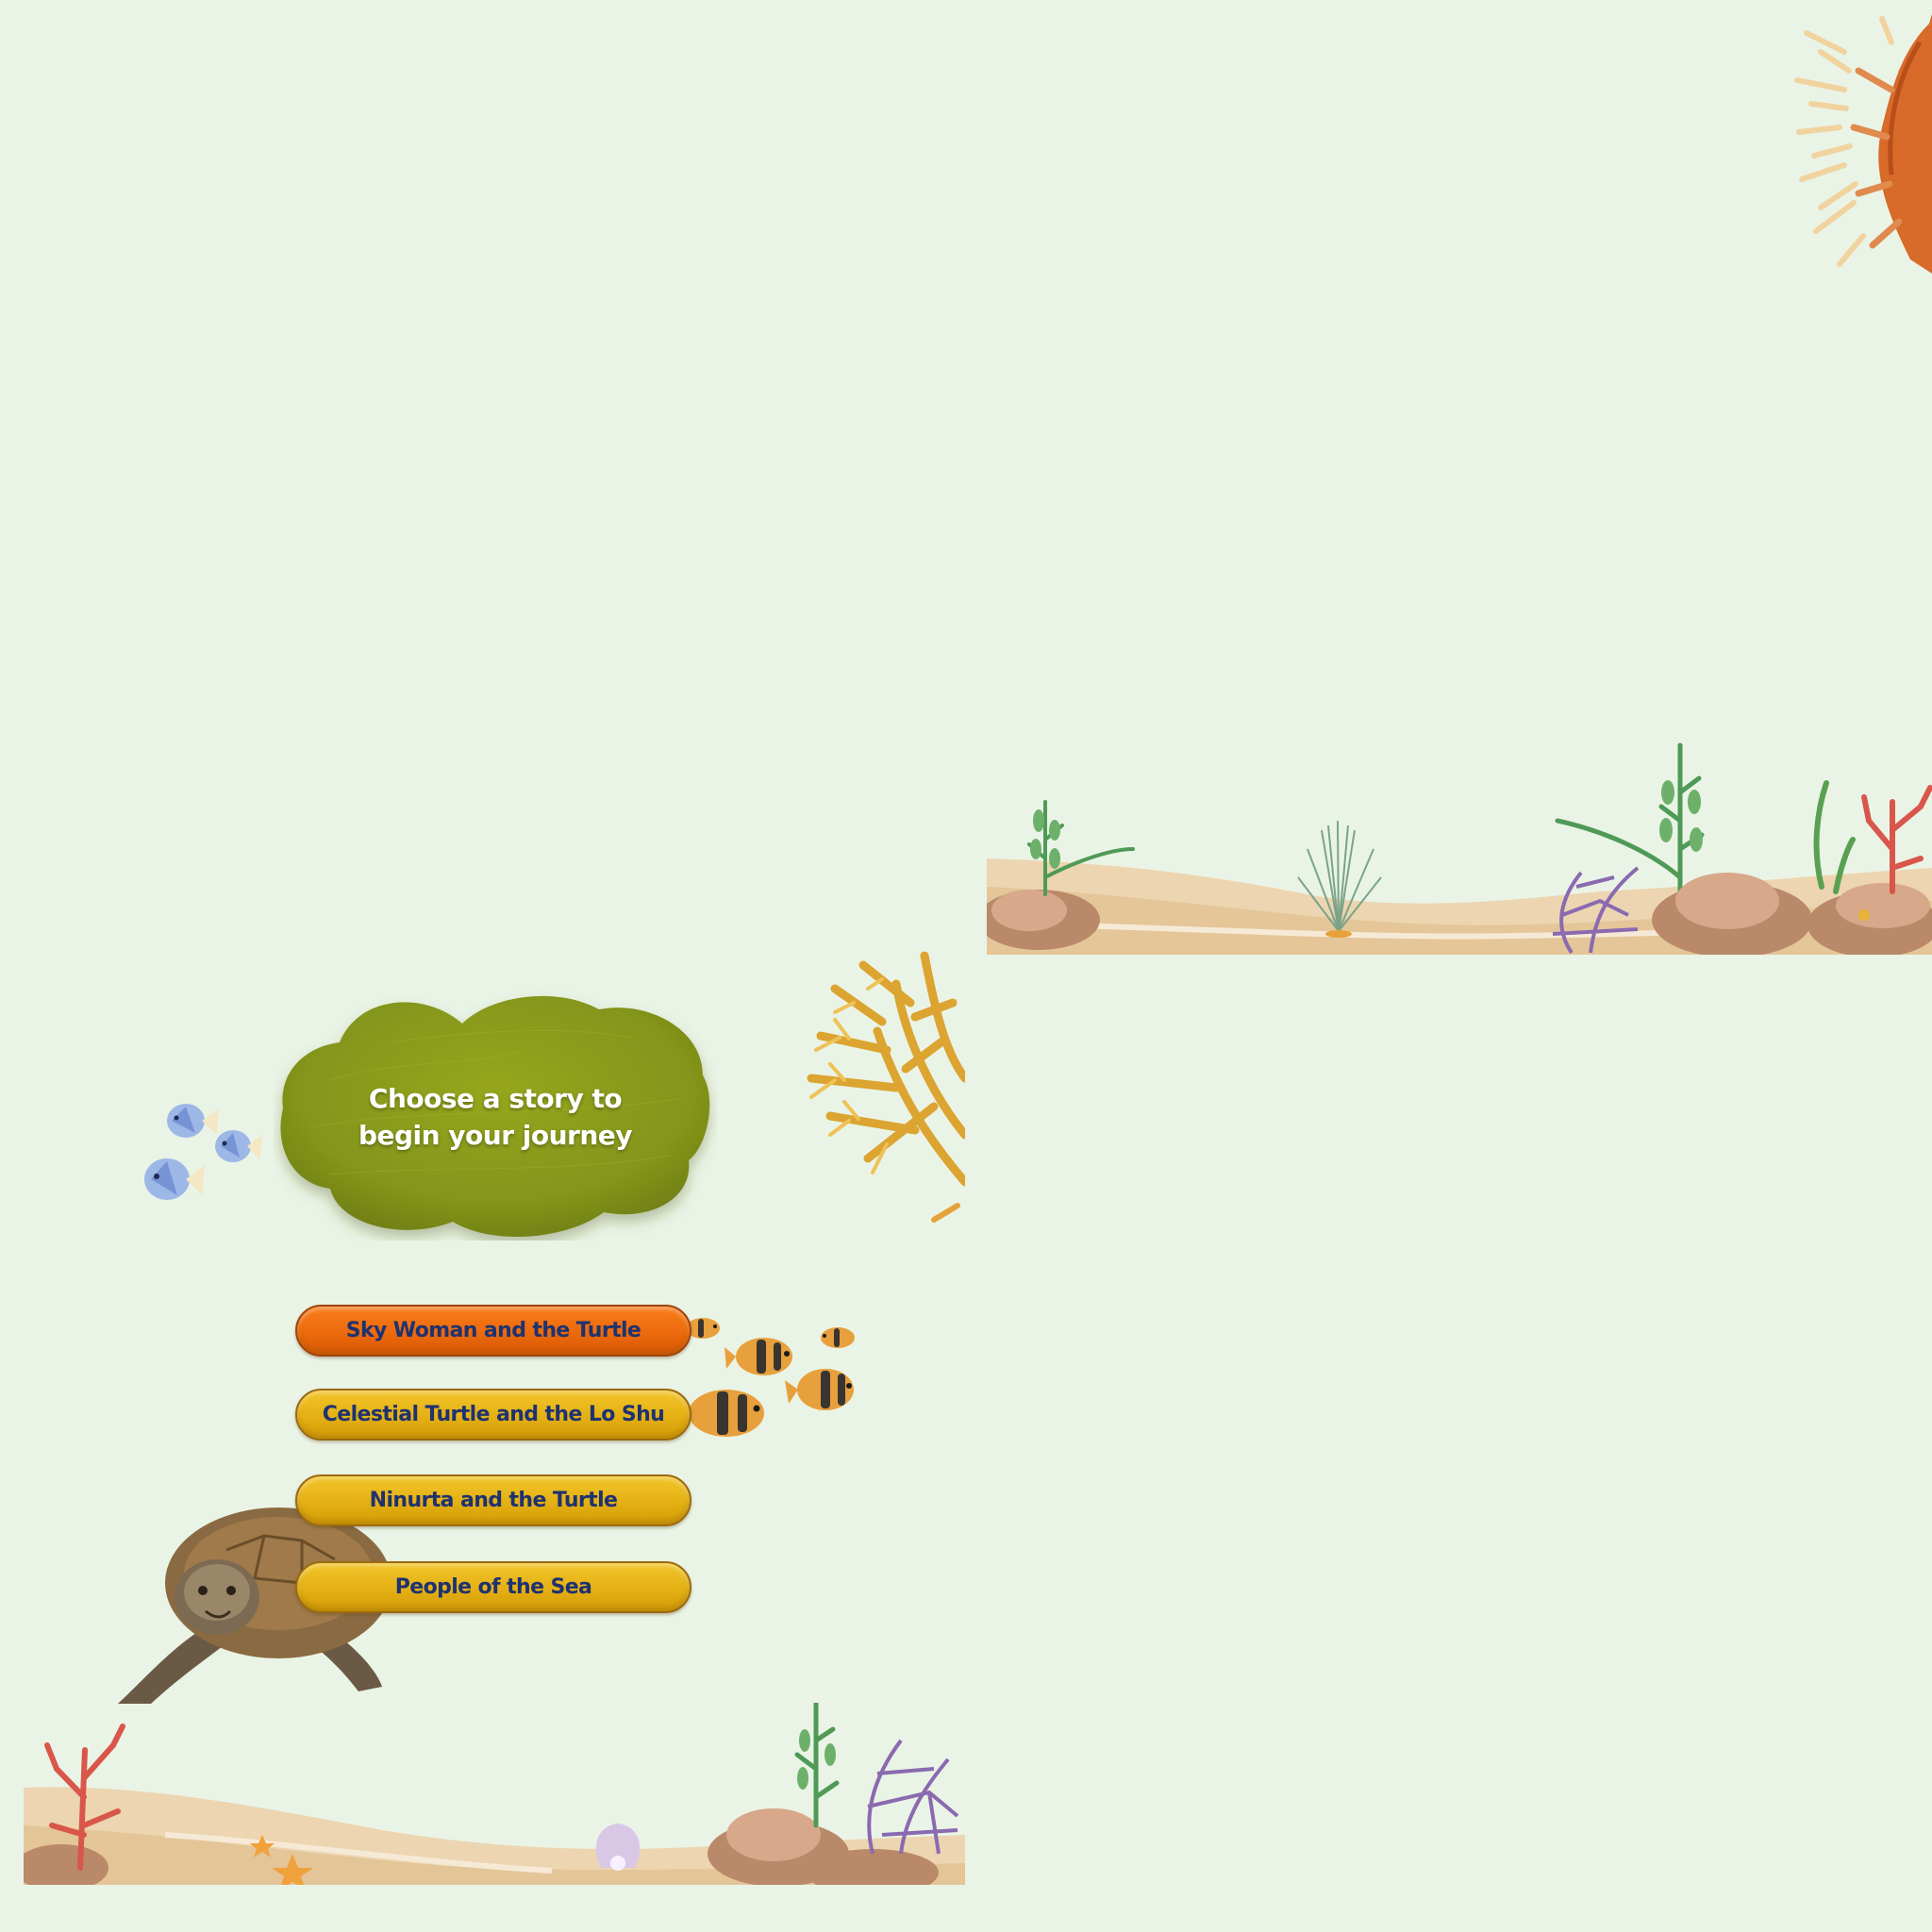  What do you see at coordinates (493, 1415) in the screenshot?
I see `story-button-celestial-turtle: Celestial Turtle and the Lo Shu` at bounding box center [493, 1415].